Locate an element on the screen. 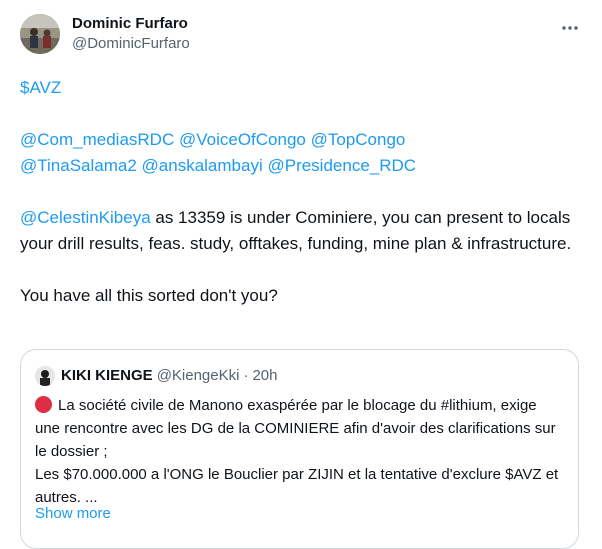  mention-link: @TopCongo is located at coordinates (358, 139).